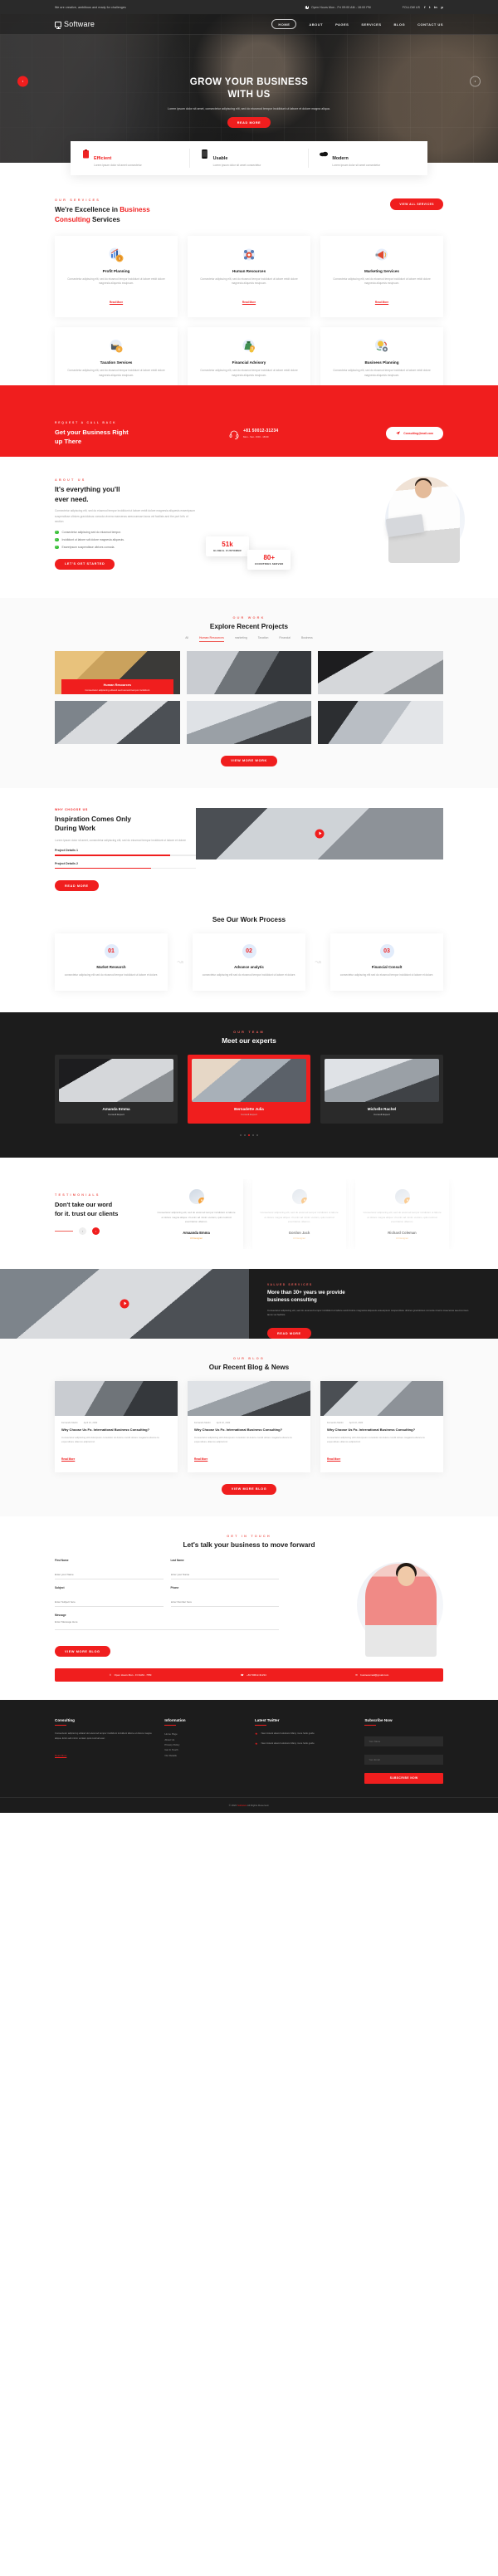 The width and height of the screenshot is (498, 2576). I want to click on contact-phone: ☎ +81 50012-31234, so click(253, 1675).